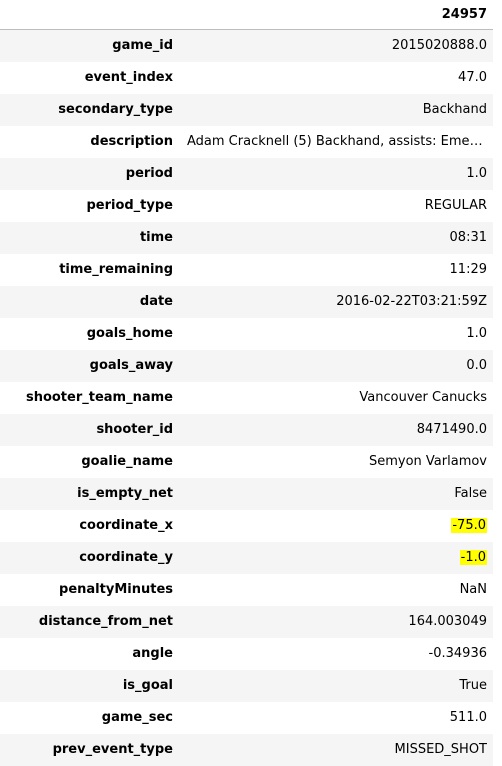 This screenshot has width=502, height=766. I want to click on column-header: 24957, so click(337, 15).